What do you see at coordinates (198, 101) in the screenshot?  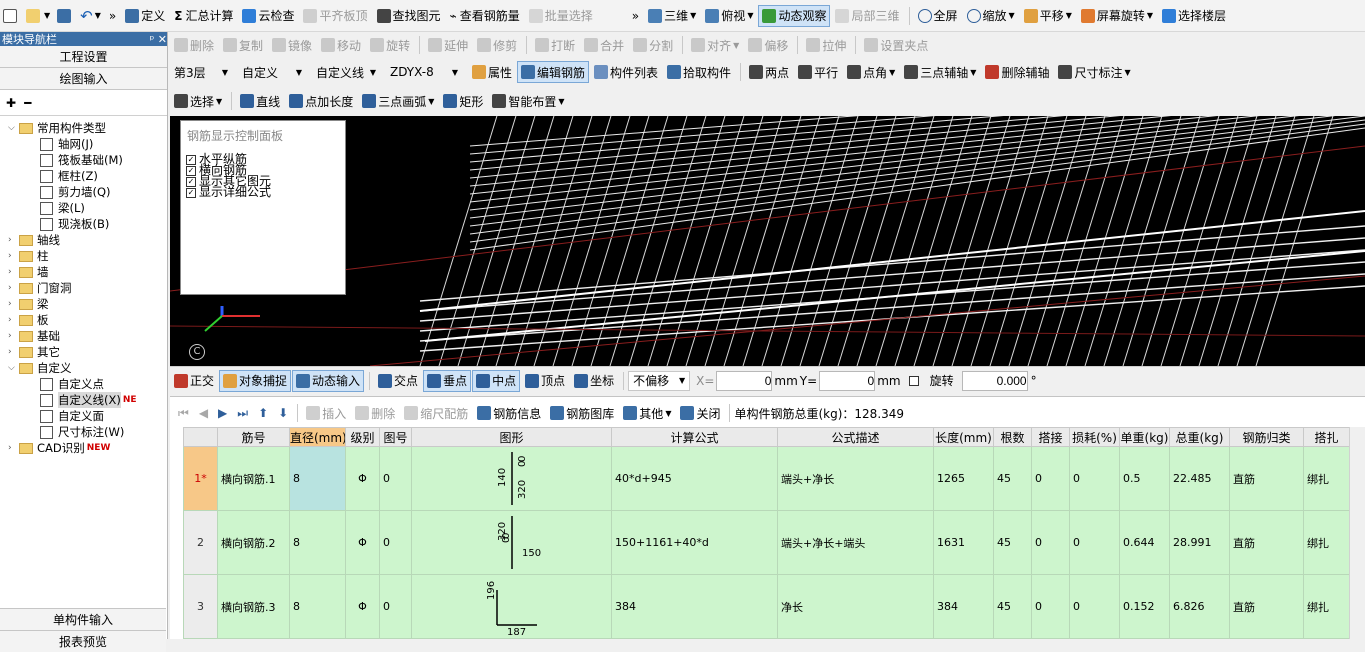 I see `draw-tool-0: 选择 ▼` at bounding box center [198, 101].